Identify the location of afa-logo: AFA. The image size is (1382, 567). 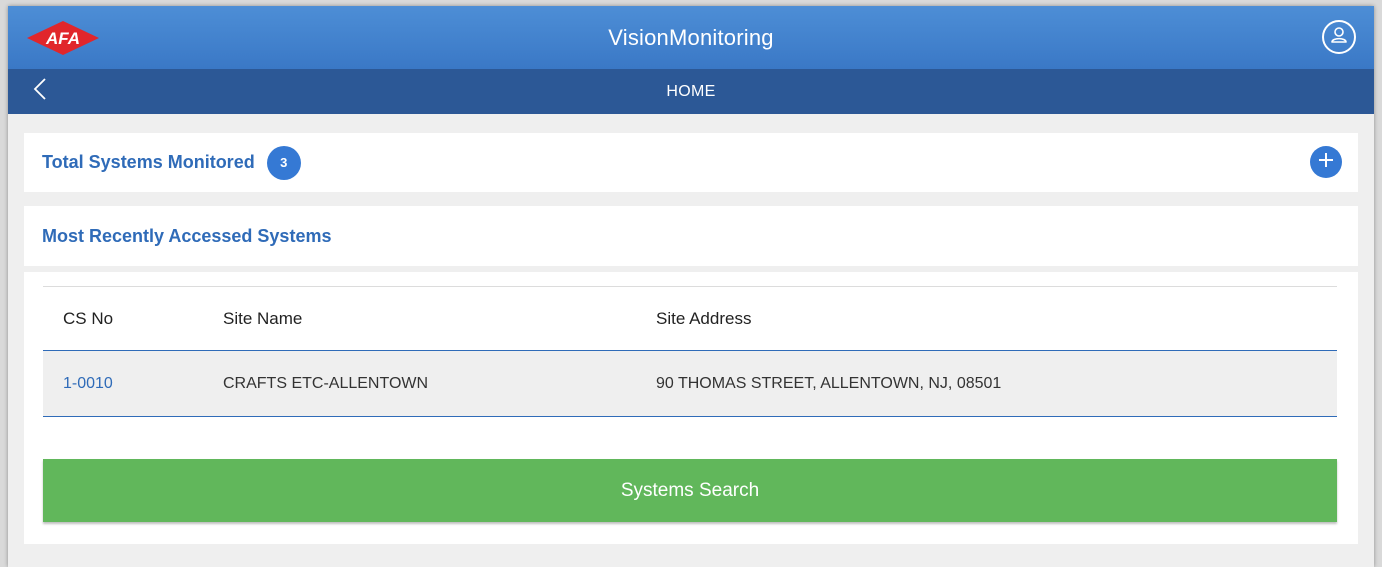
(63, 38).